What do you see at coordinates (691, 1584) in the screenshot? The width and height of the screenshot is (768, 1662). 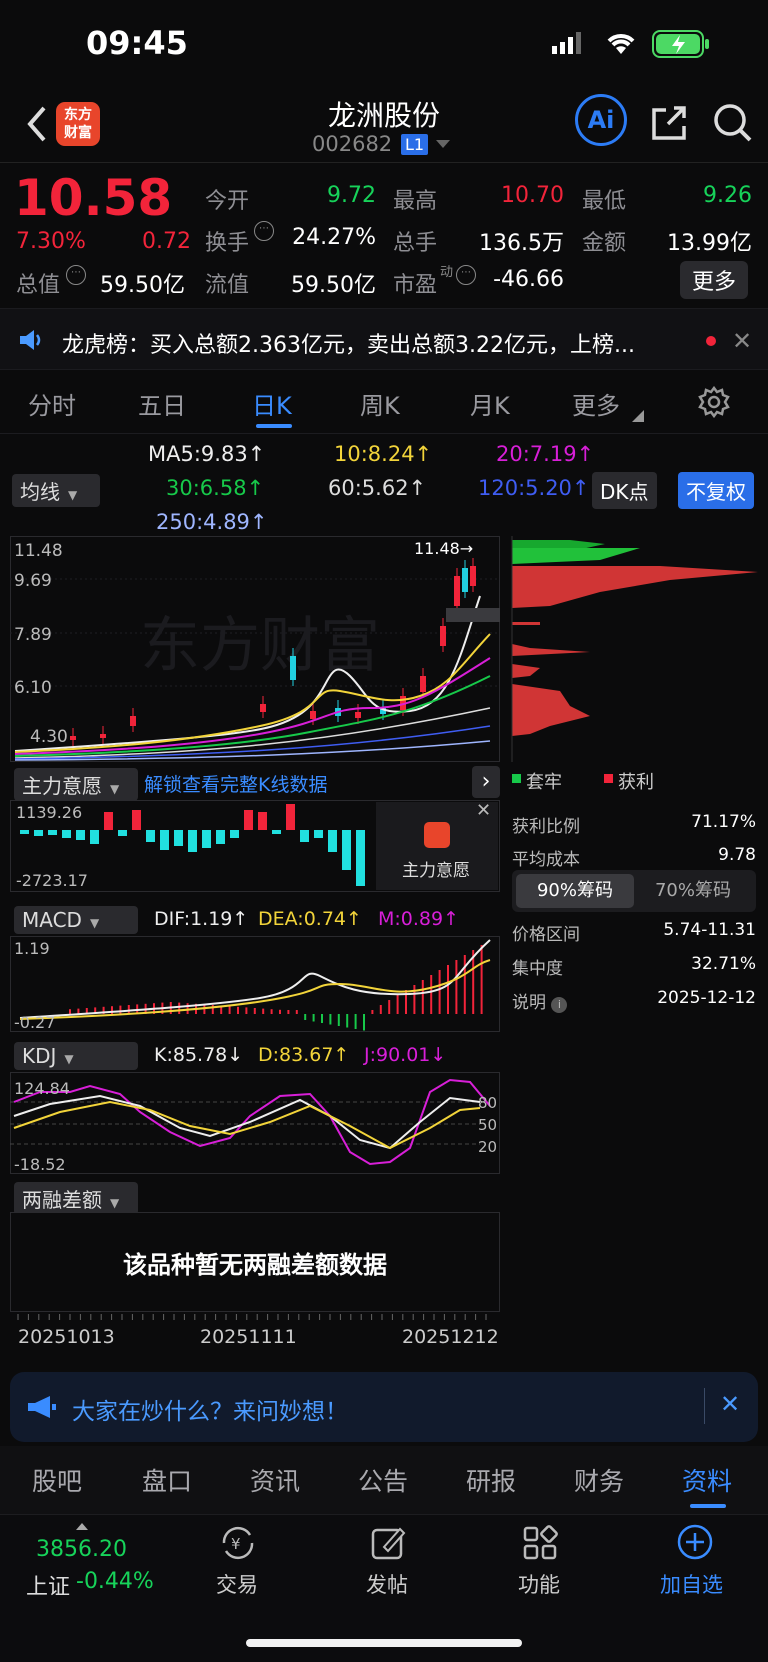 I see `nav-add-watchlist-label: 加自选` at bounding box center [691, 1584].